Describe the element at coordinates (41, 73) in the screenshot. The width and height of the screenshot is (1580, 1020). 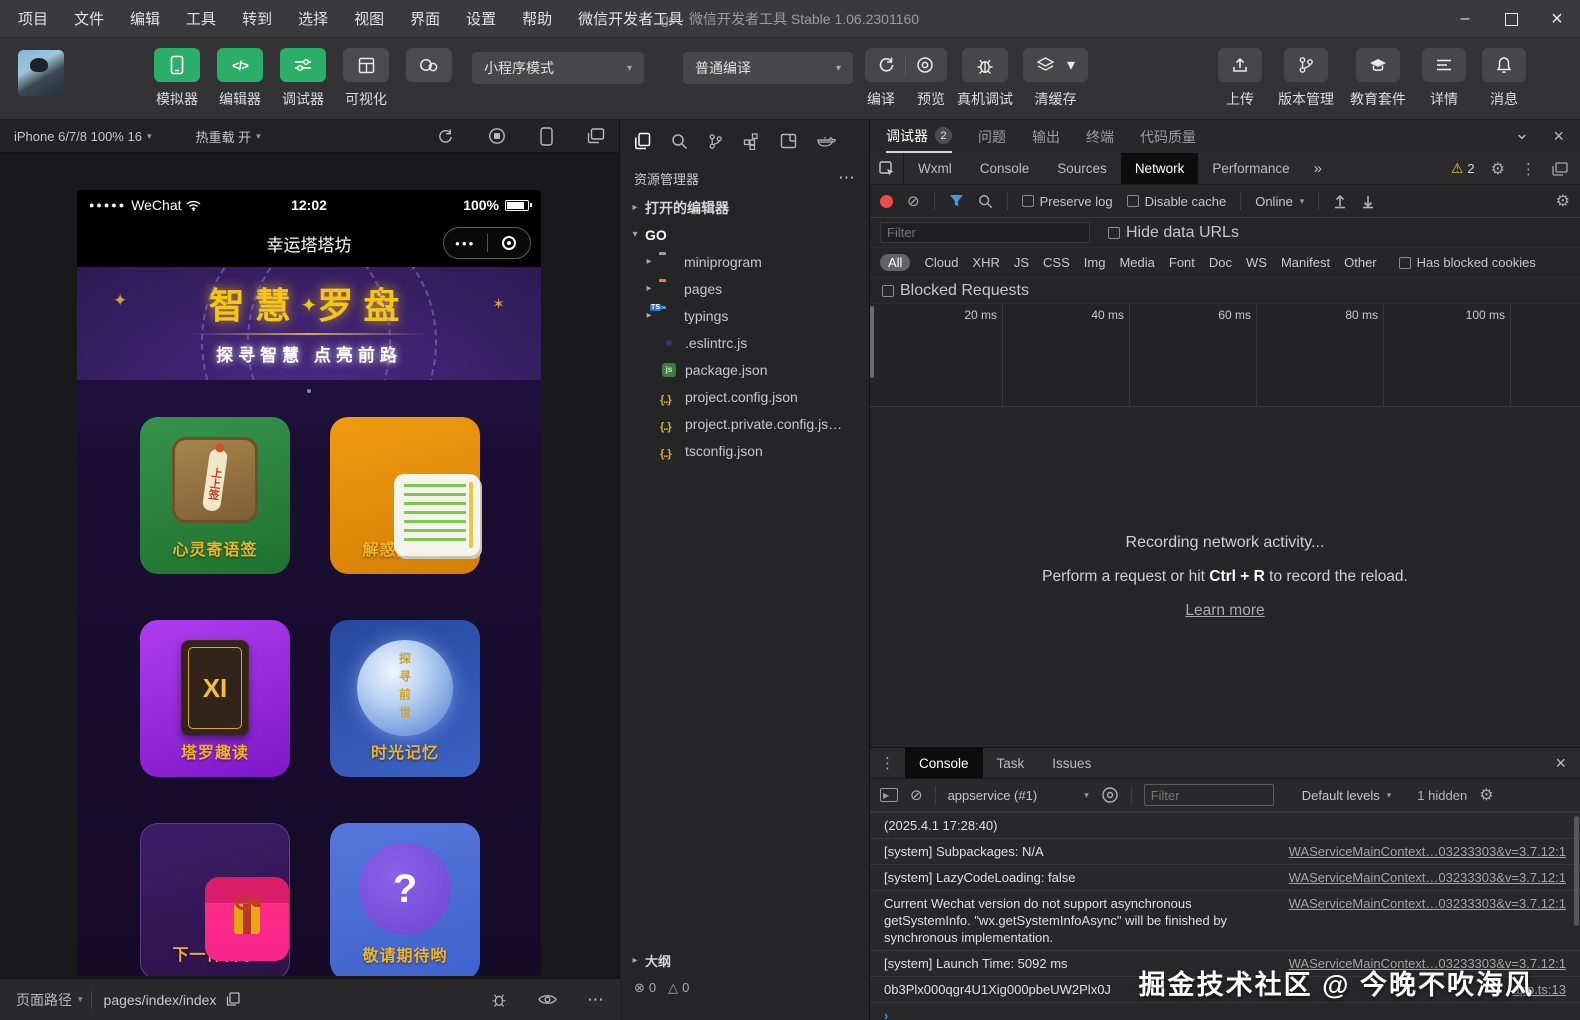
I see `user-avatar` at that location.